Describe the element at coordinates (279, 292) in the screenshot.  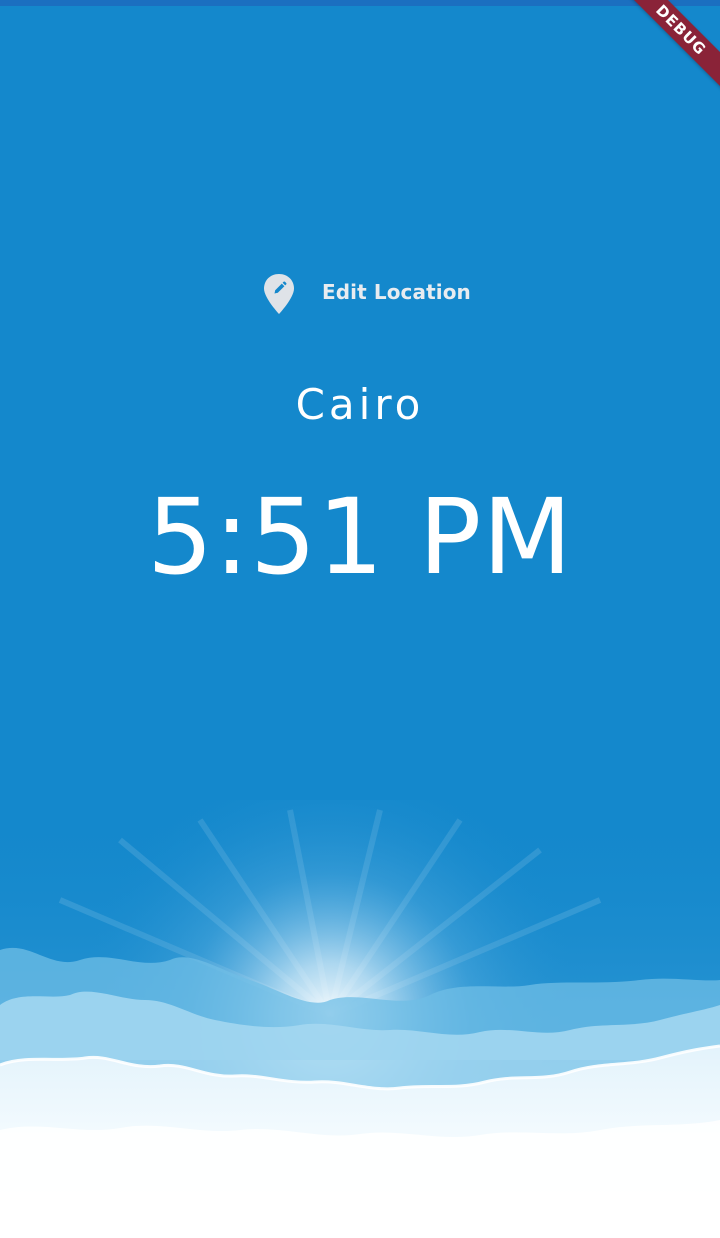
I see `edit-location-icon` at that location.